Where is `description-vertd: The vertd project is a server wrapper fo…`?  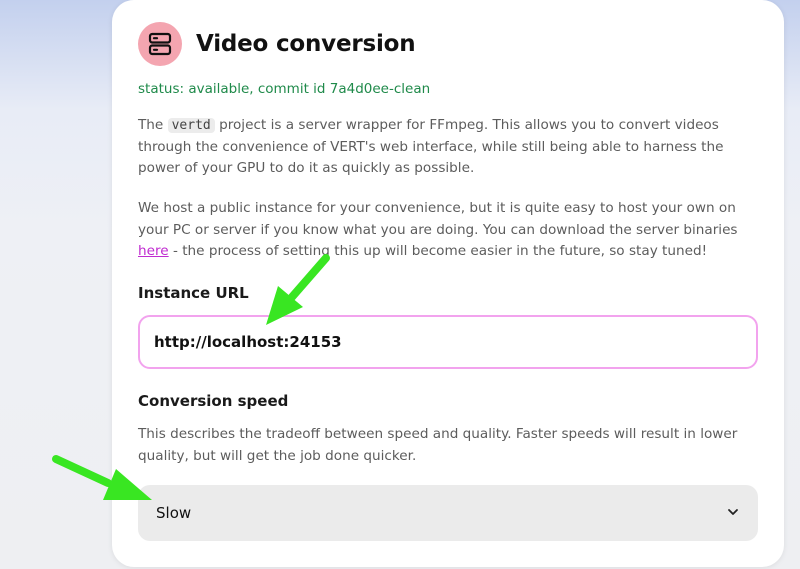 description-vertd: The vertd project is a server wrapper fo… is located at coordinates (450, 147).